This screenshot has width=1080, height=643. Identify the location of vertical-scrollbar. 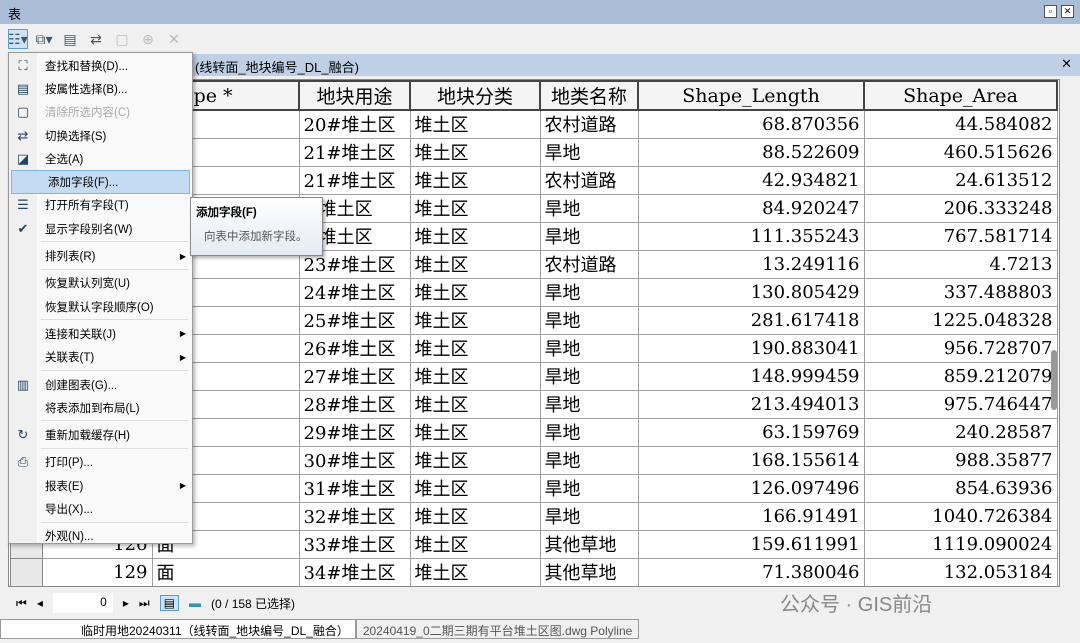
(1054, 380).